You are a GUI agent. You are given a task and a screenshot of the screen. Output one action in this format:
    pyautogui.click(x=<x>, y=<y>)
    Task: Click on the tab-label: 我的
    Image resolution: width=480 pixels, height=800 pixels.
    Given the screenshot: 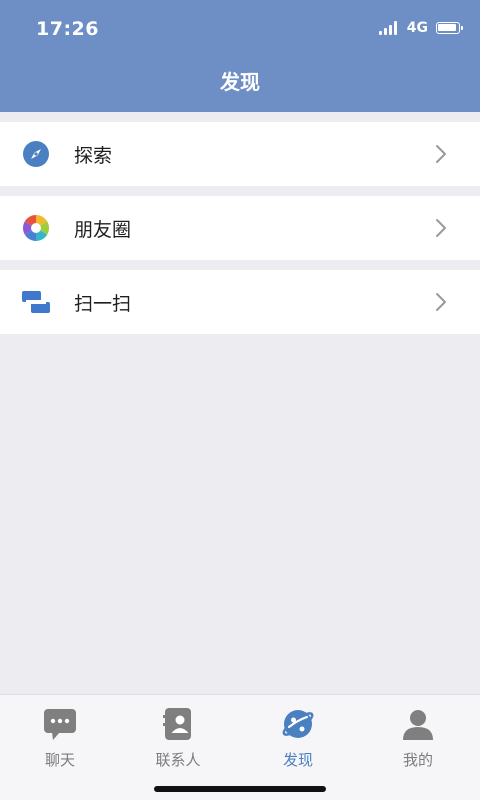 What is the action you would take?
    pyautogui.click(x=417, y=760)
    